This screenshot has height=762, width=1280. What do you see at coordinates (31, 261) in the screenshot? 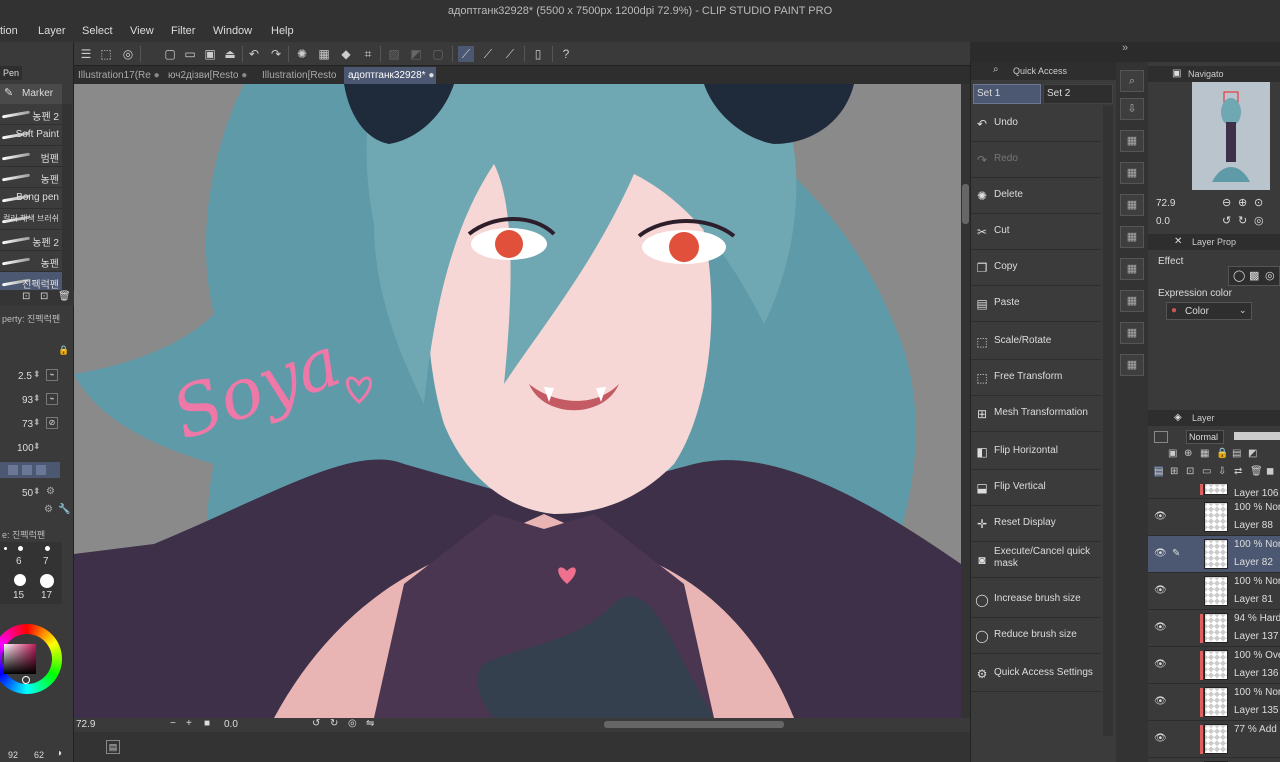
I see `brush-item: 농펜` at bounding box center [31, 261].